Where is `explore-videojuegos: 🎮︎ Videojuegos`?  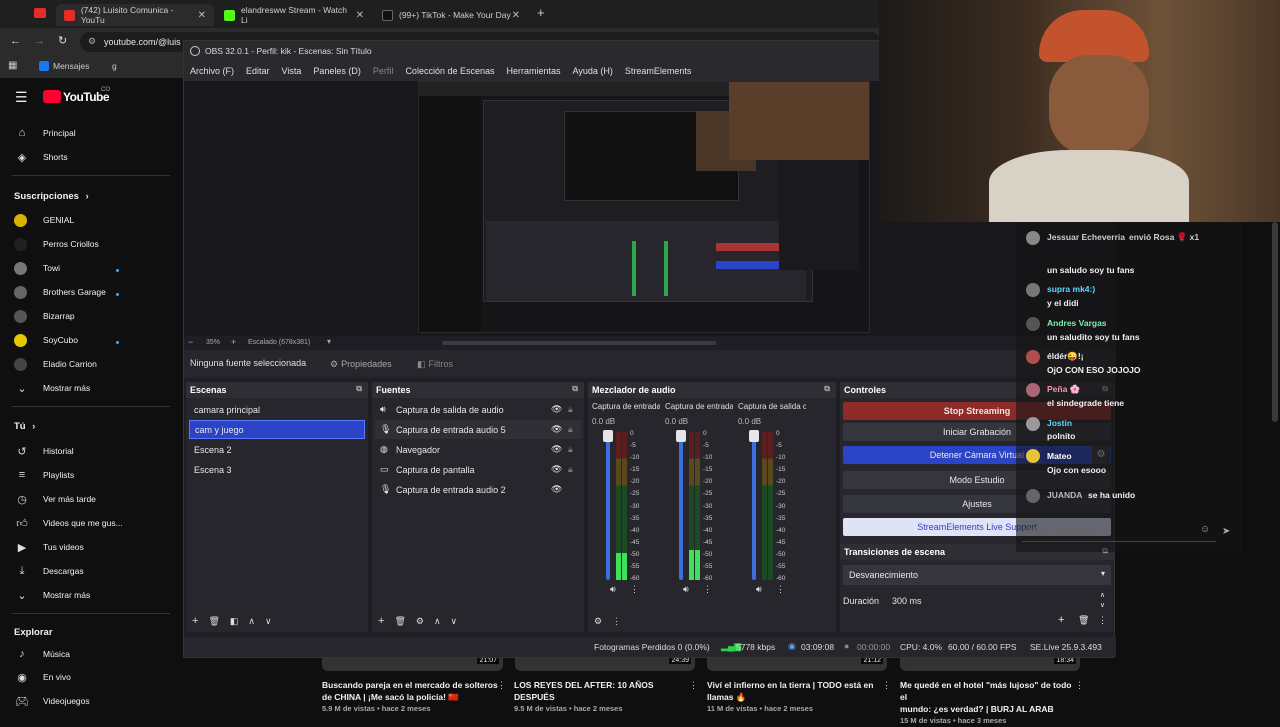
explore-videojuegos: 🎮︎ Videojuegos is located at coordinates (52, 701).